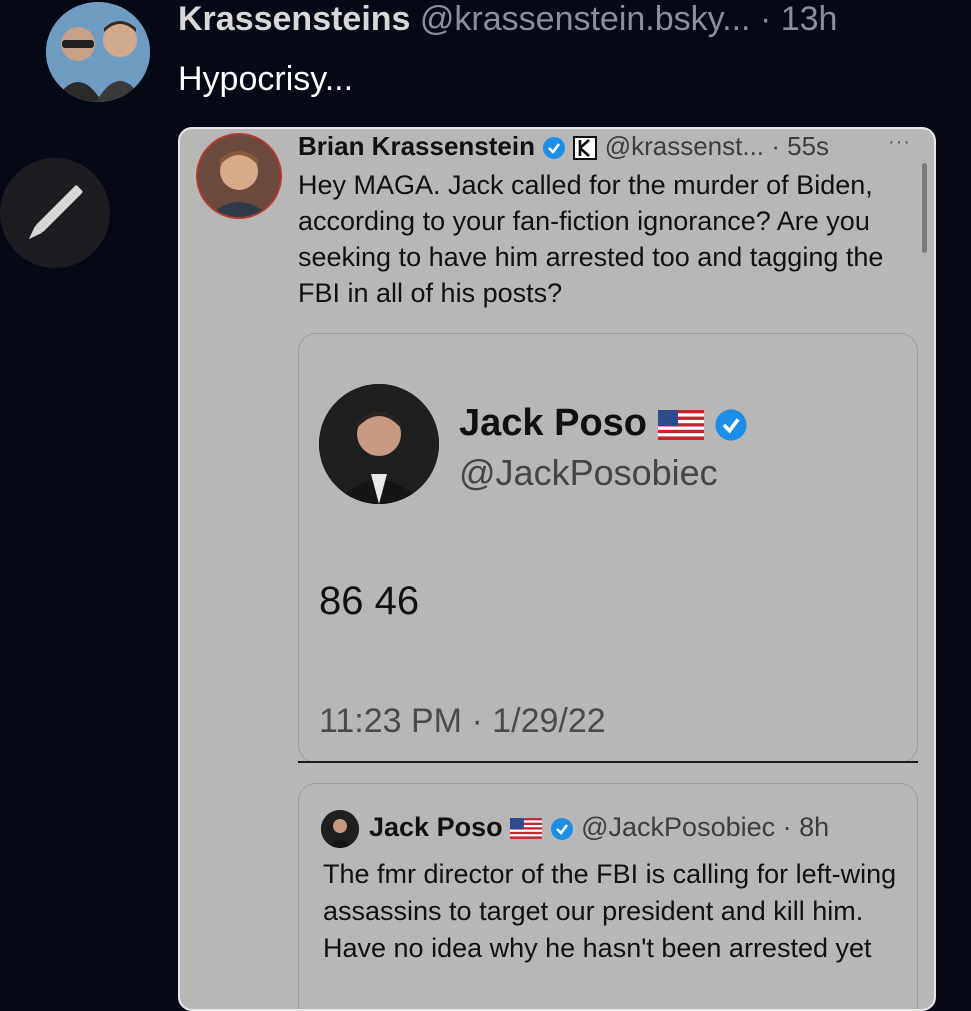 This screenshot has height=1011, width=971. I want to click on pencil-icon, so click(55, 212).